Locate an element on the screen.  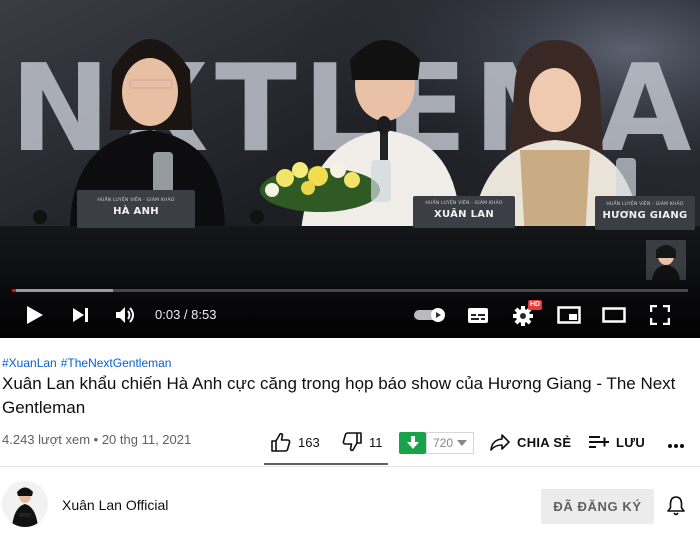
extension-download-button is located at coordinates (412, 443).